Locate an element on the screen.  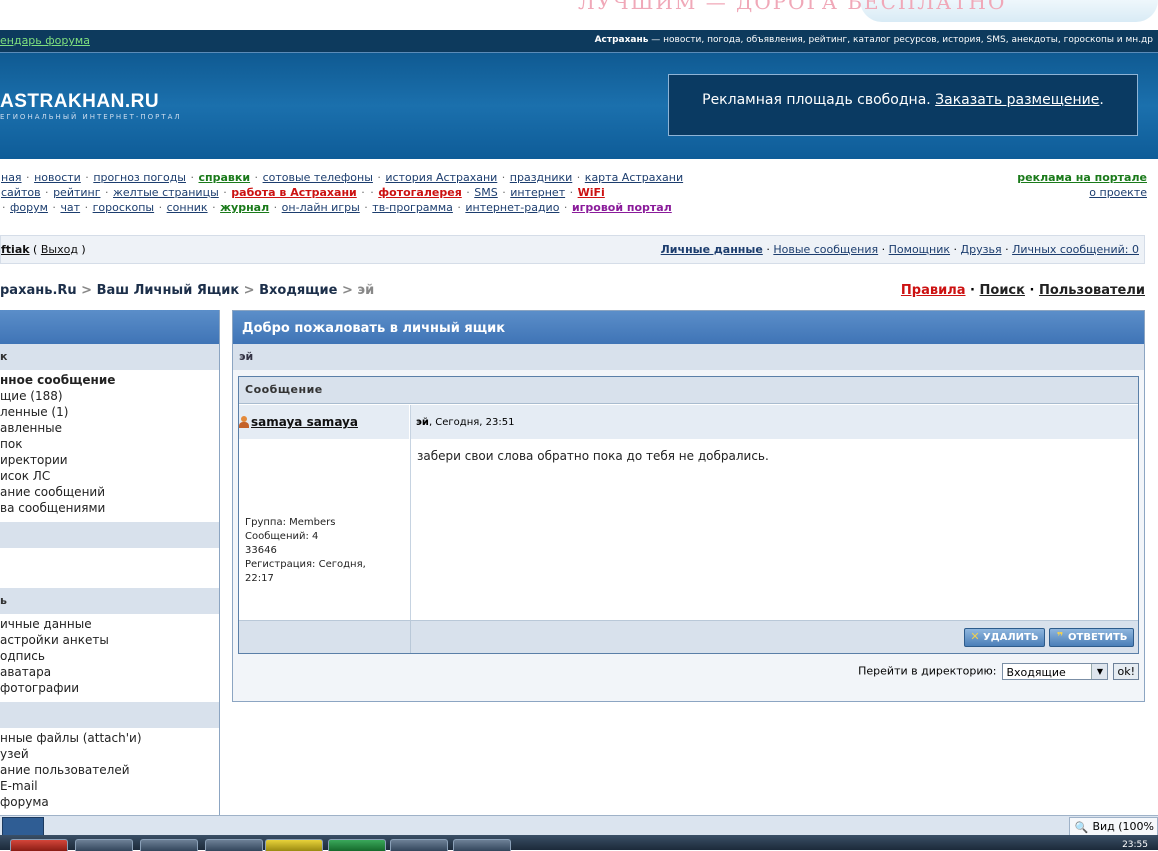
nav-link: новости is located at coordinates (57, 177).